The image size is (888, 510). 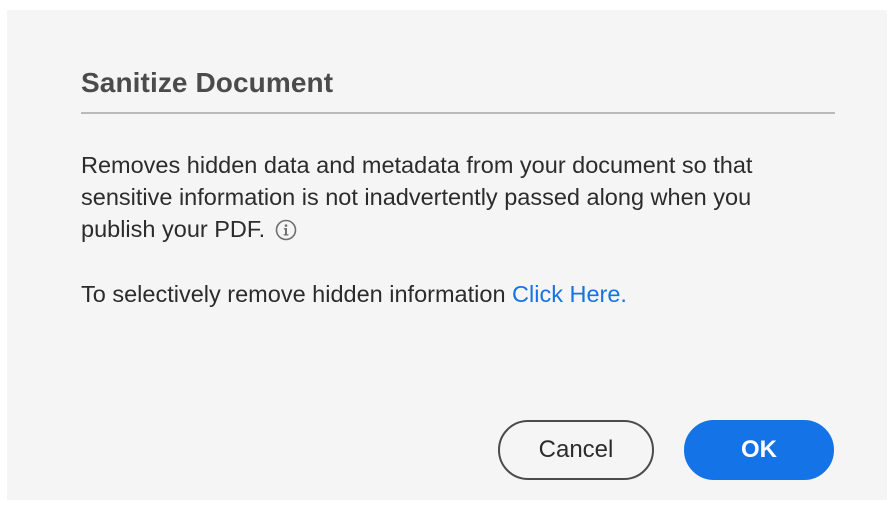 What do you see at coordinates (297, 294) in the screenshot?
I see `selective-remove-label: To selectively remove hidden information` at bounding box center [297, 294].